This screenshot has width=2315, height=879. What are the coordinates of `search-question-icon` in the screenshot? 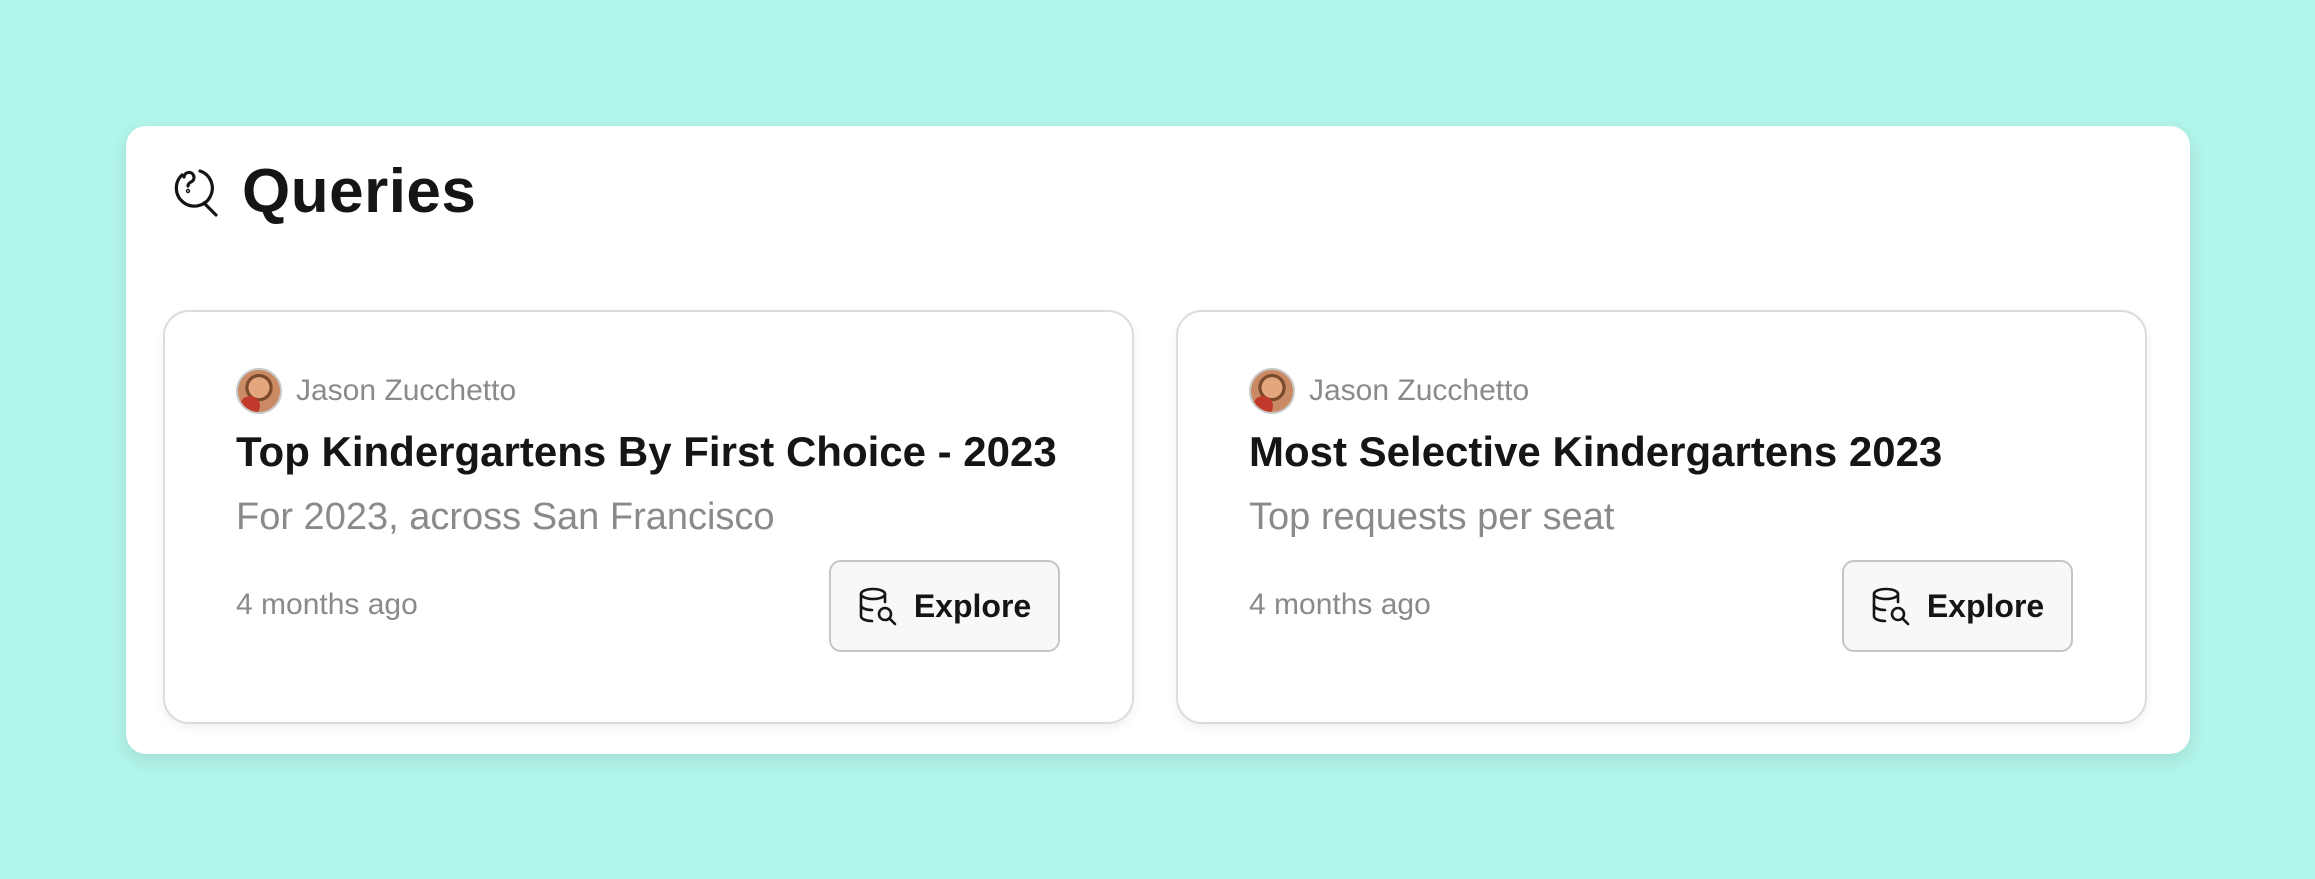 It's located at (193, 191).